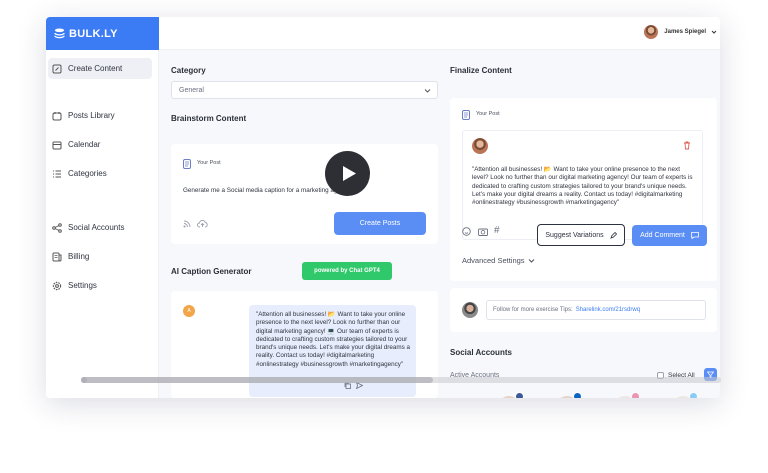  What do you see at coordinates (187, 224) in the screenshot?
I see `rss-icon` at bounding box center [187, 224].